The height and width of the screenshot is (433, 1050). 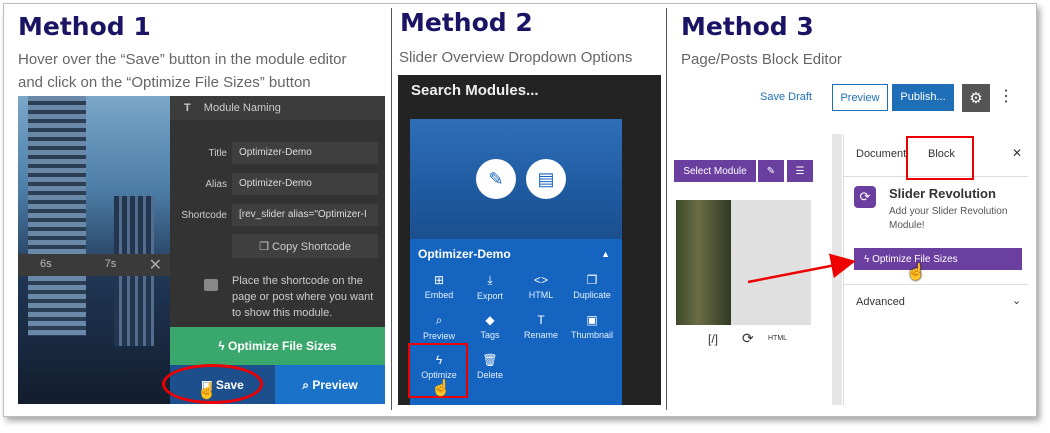 What do you see at coordinates (801, 268) in the screenshot?
I see `pointer-arrow` at bounding box center [801, 268].